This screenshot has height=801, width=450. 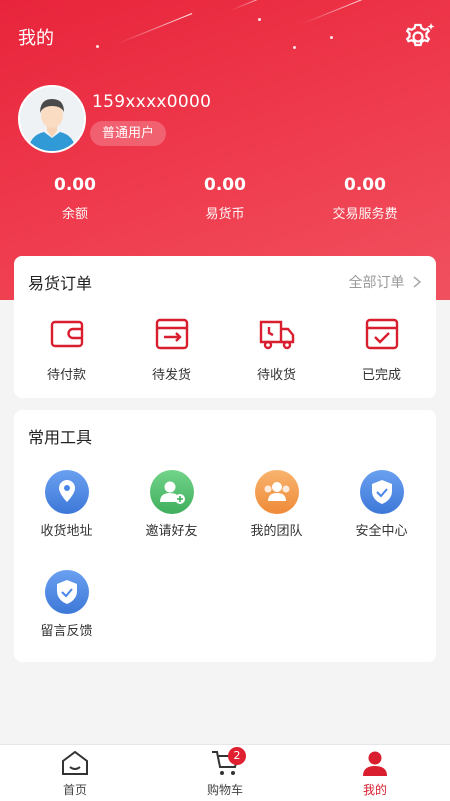 What do you see at coordinates (276, 375) in the screenshot?
I see `order-label: 待收货` at bounding box center [276, 375].